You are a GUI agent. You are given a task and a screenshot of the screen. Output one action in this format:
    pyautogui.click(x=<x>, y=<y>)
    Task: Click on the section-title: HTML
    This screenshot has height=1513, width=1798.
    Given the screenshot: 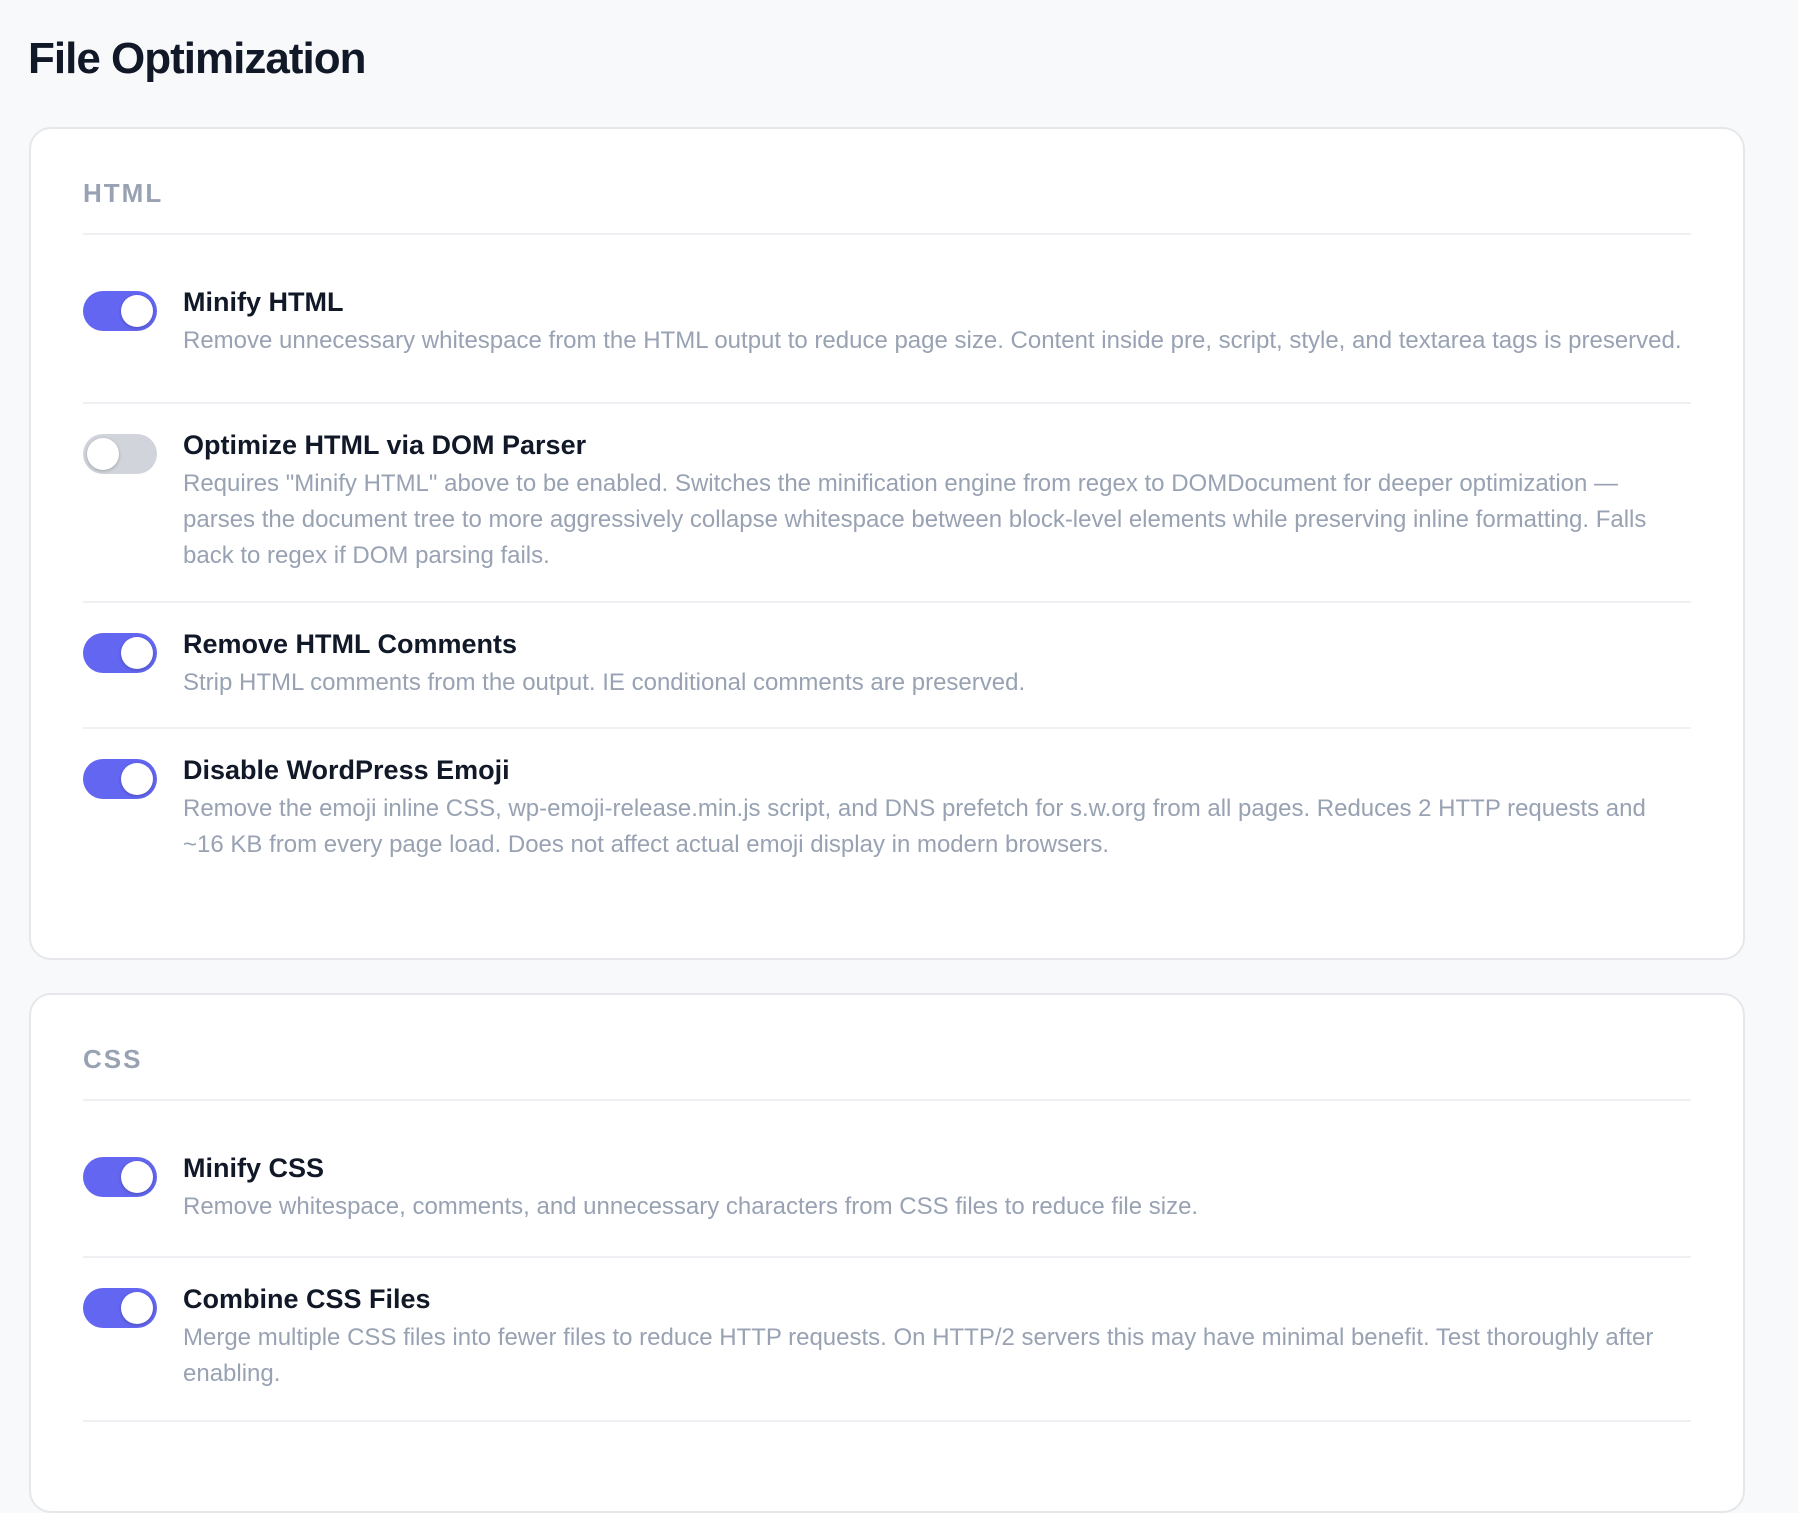 What is the action you would take?
    pyautogui.click(x=123, y=193)
    